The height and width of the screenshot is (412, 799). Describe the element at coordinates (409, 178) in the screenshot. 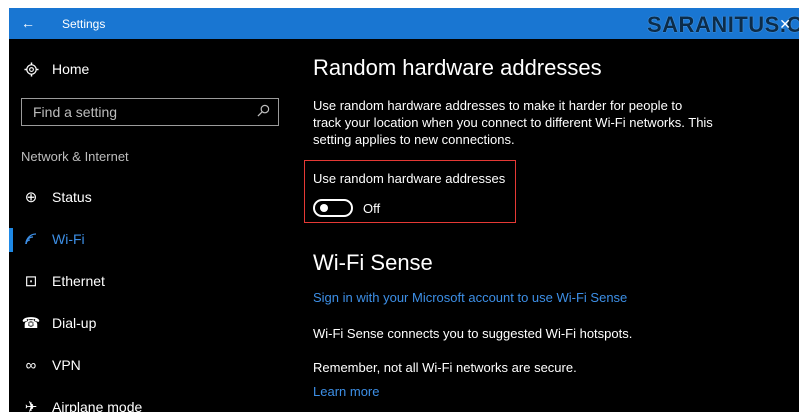

I see `toggle-label: Use random hardware addresses` at that location.